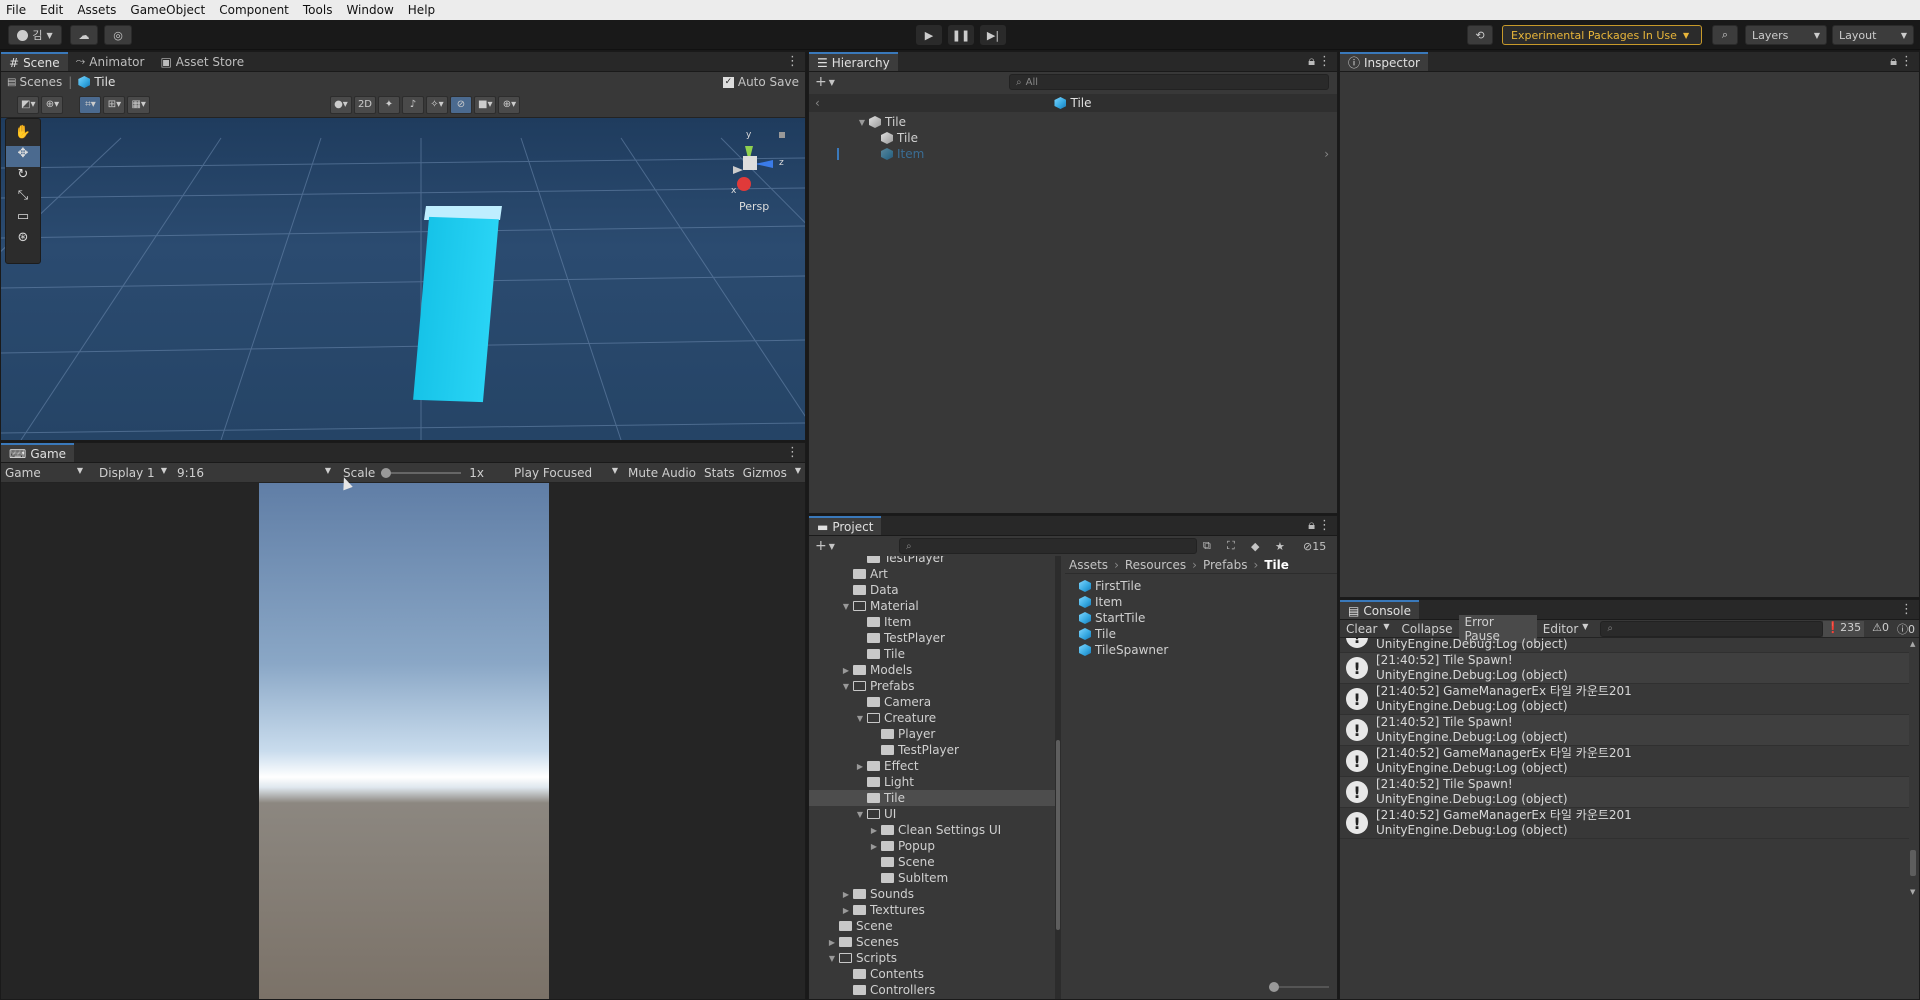 Image resolution: width=1920 pixels, height=1000 pixels. I want to click on scroll-down-icon: ▼, so click(1912, 892).